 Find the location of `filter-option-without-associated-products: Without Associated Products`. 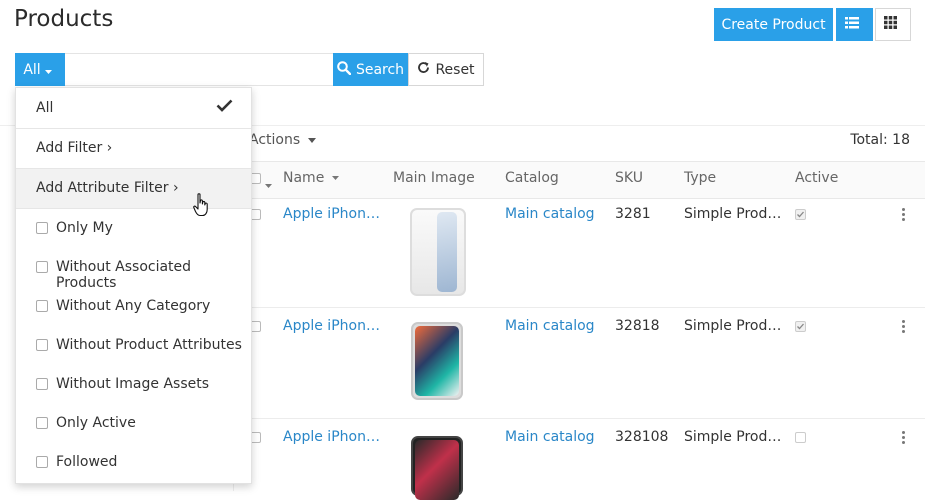

filter-option-without-associated-products: Without Associated Products is located at coordinates (133, 269).